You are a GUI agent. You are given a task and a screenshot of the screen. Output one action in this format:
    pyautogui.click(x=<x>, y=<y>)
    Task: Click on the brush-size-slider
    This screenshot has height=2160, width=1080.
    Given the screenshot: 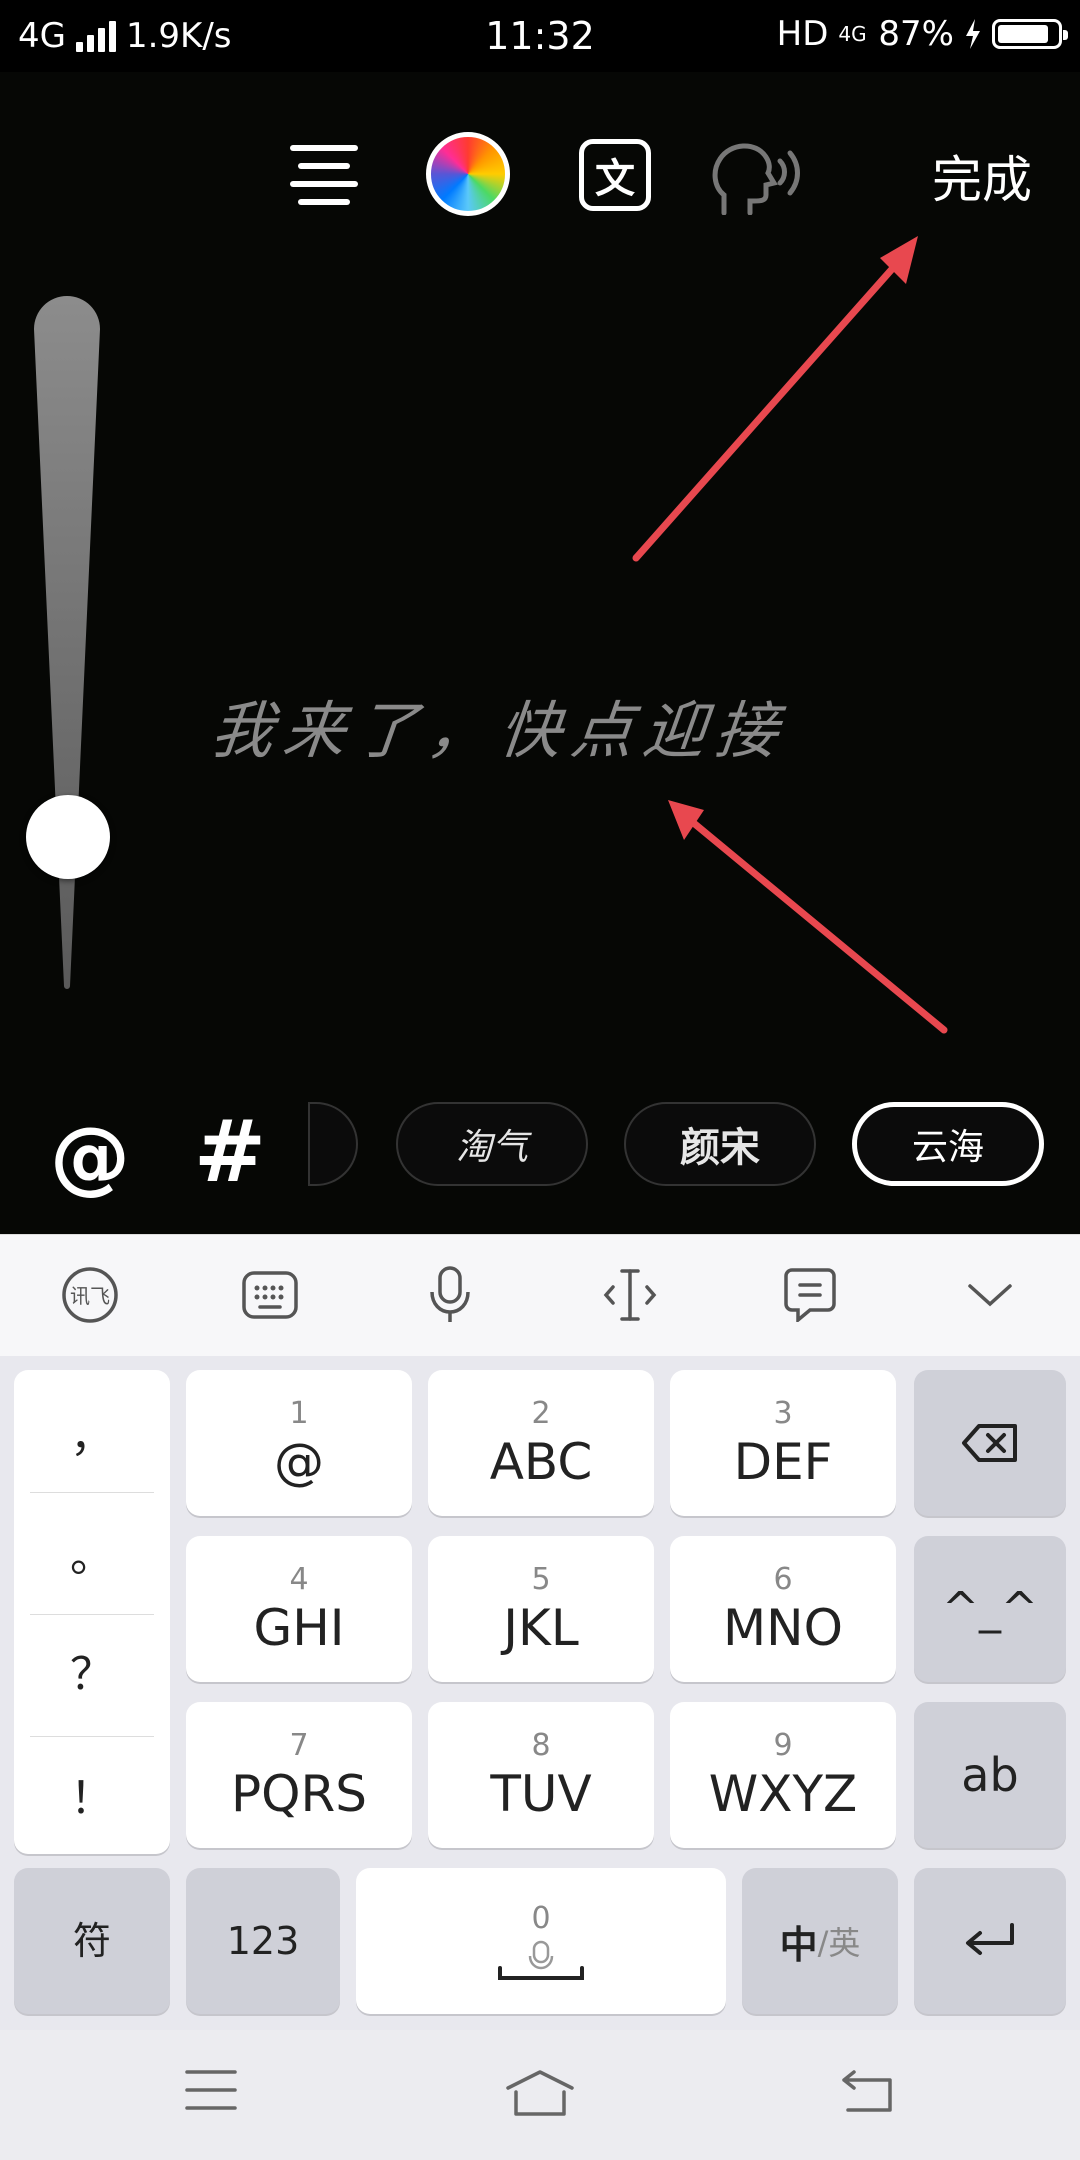 What is the action you would take?
    pyautogui.click(x=67, y=643)
    